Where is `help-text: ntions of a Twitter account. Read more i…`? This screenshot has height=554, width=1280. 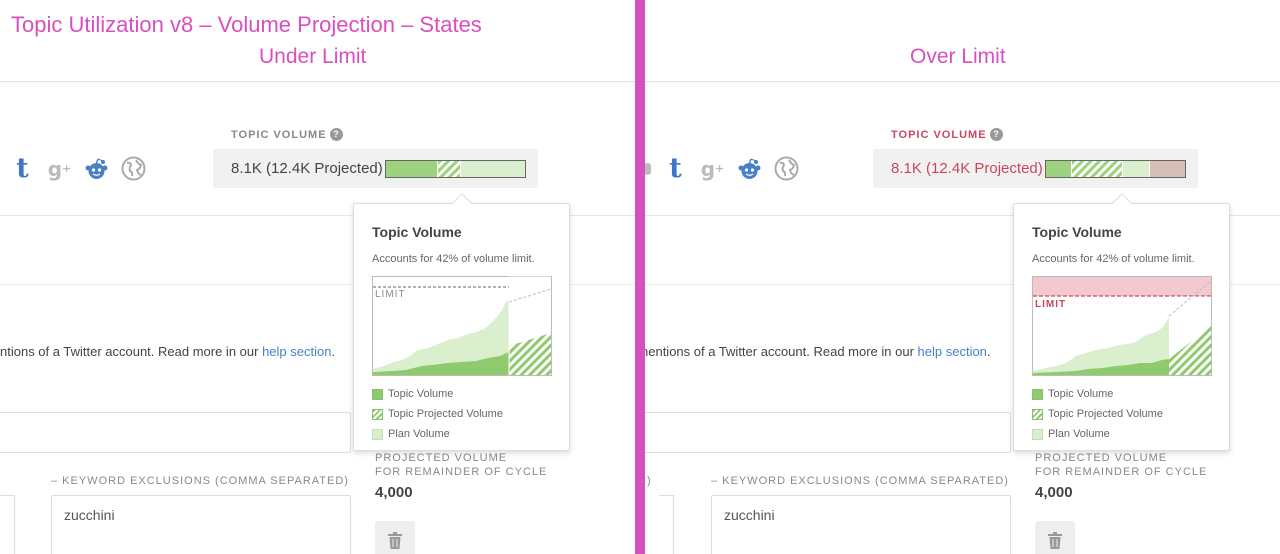
help-text: ntions of a Twitter account. Read more i… is located at coordinates (168, 351).